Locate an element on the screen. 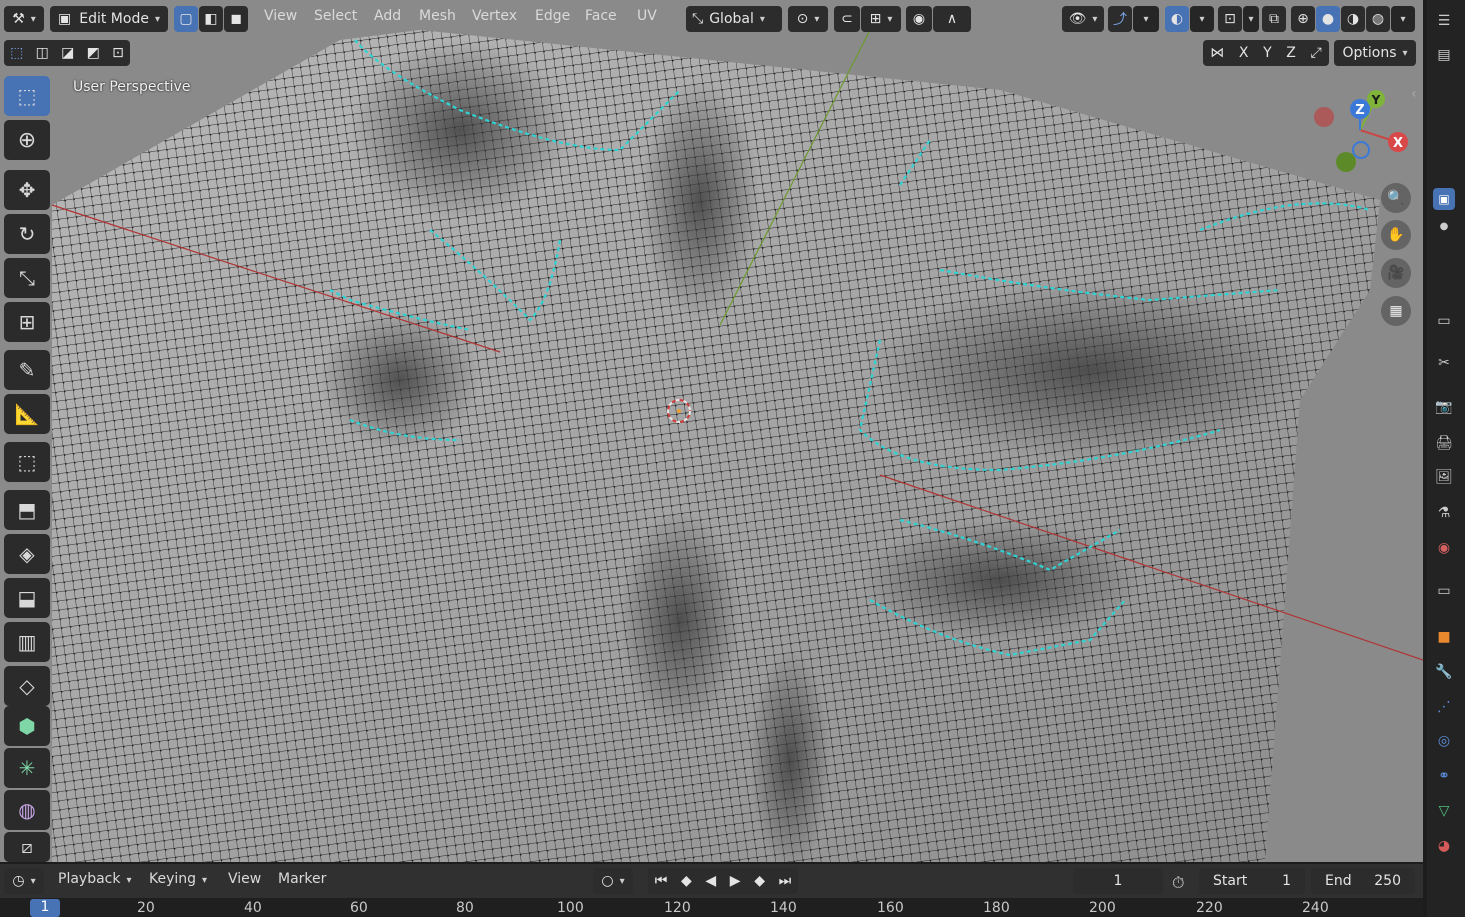 Image resolution: width=1465 pixels, height=917 pixels. vertex-select-button: ▢ is located at coordinates (186, 19).